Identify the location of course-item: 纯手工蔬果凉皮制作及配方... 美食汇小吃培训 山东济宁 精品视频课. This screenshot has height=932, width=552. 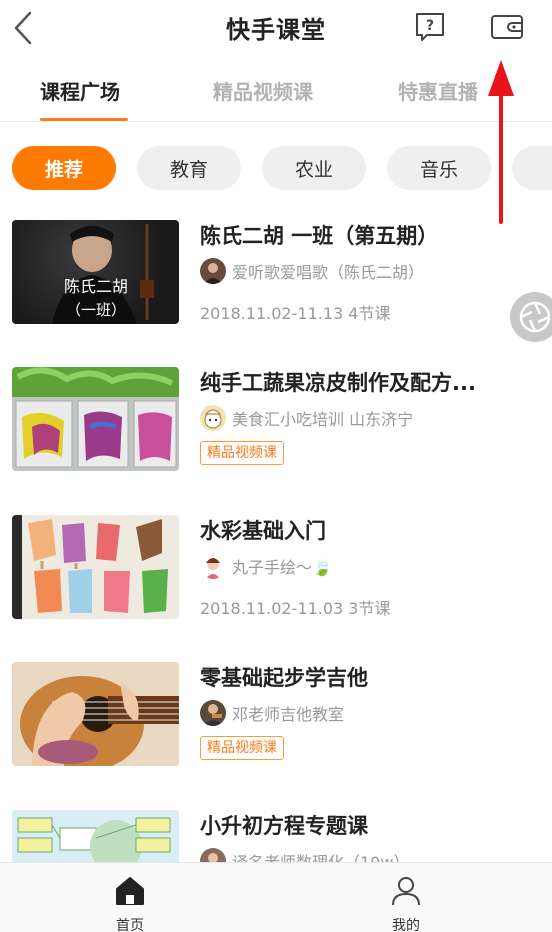
(276, 422).